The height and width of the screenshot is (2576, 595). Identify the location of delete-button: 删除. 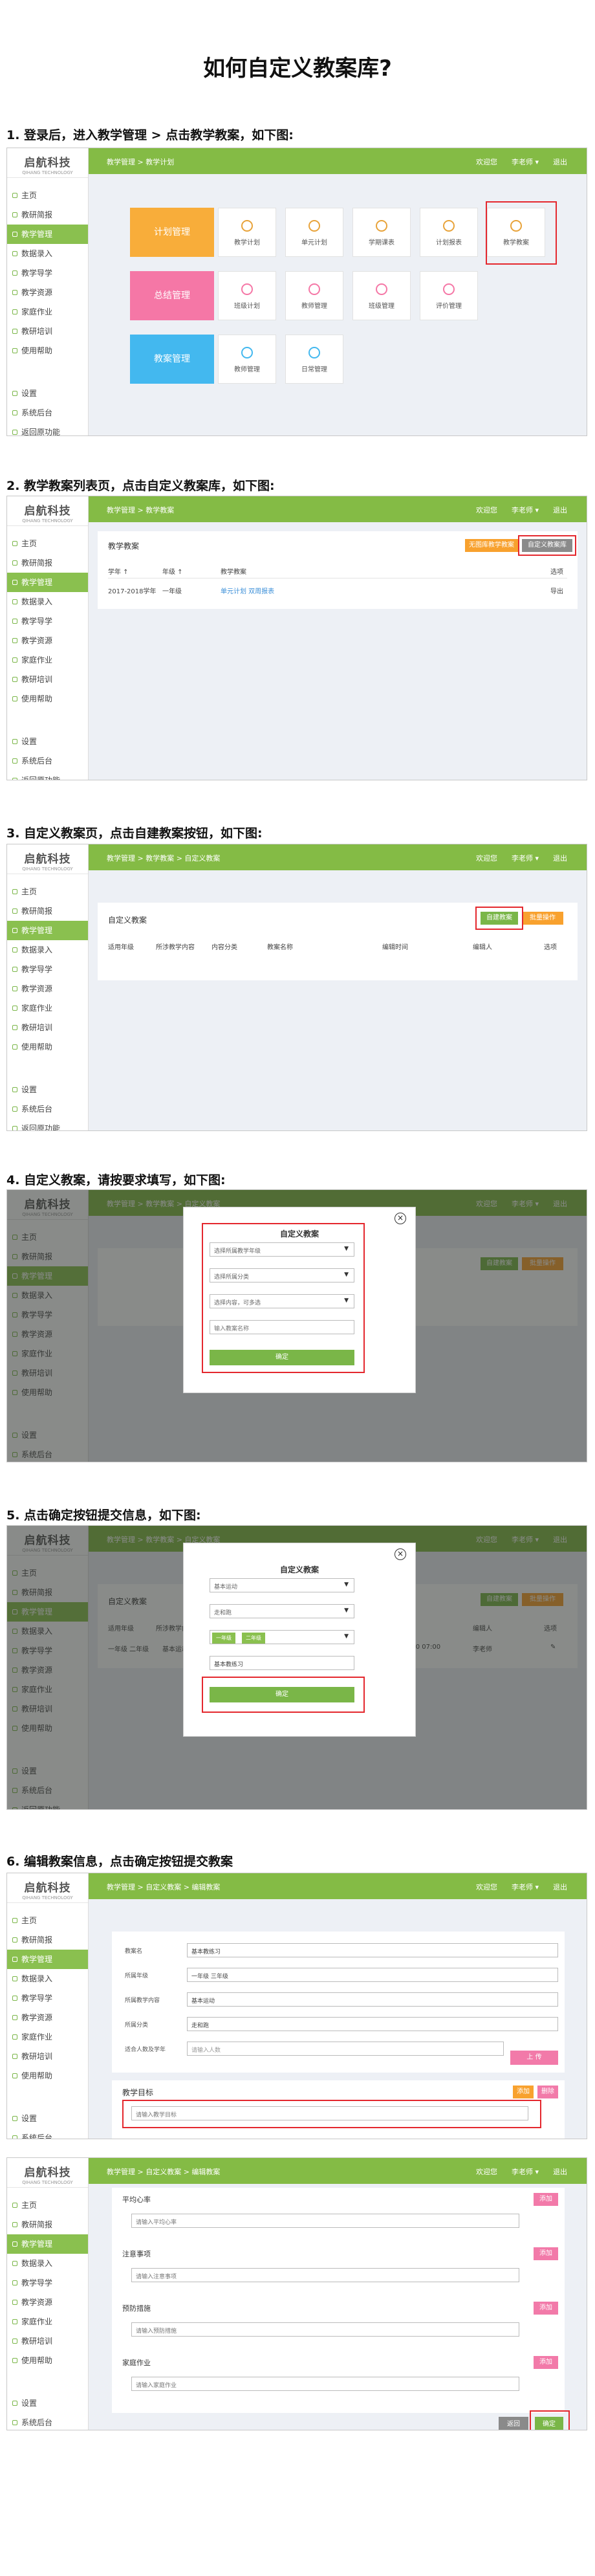
(547, 2092).